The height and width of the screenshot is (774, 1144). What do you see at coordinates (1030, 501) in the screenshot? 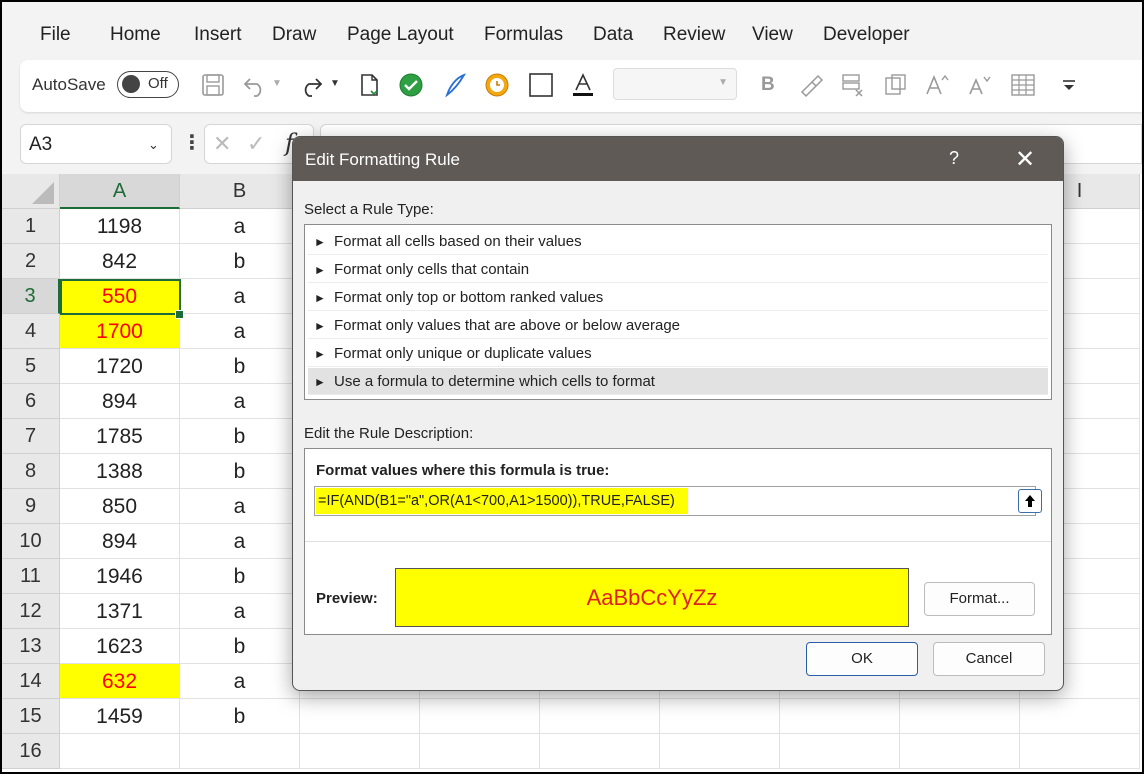
I see `collapse-dialog-button` at bounding box center [1030, 501].